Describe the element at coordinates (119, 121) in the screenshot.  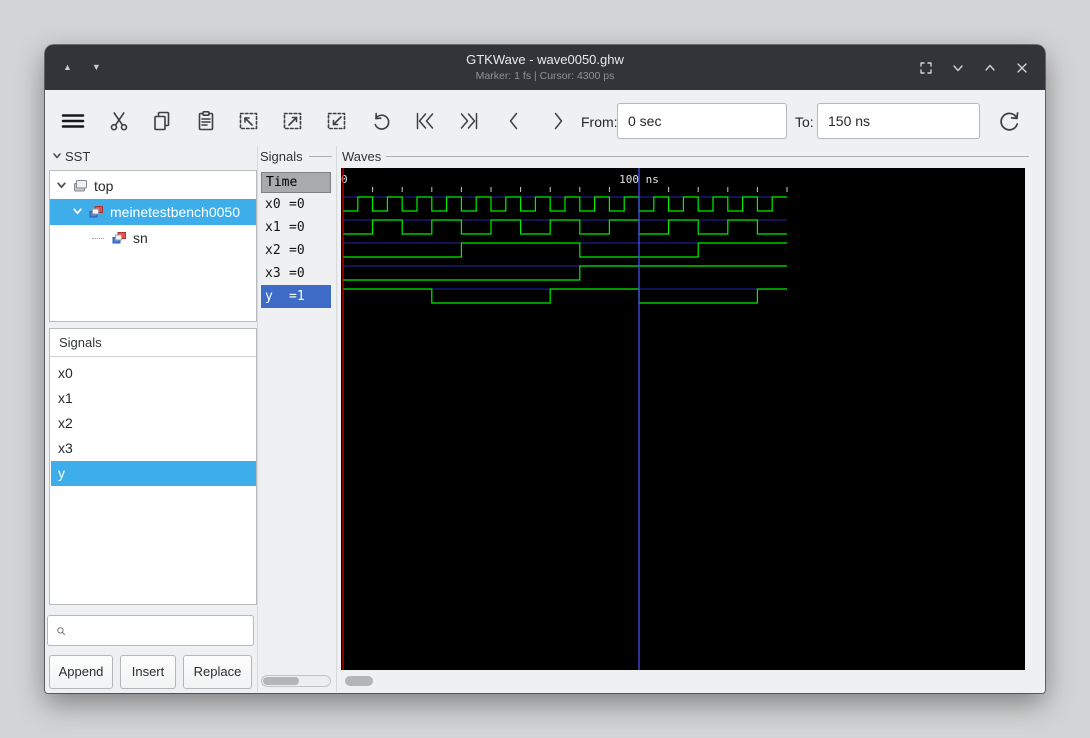
I see `cut-icon-button` at that location.